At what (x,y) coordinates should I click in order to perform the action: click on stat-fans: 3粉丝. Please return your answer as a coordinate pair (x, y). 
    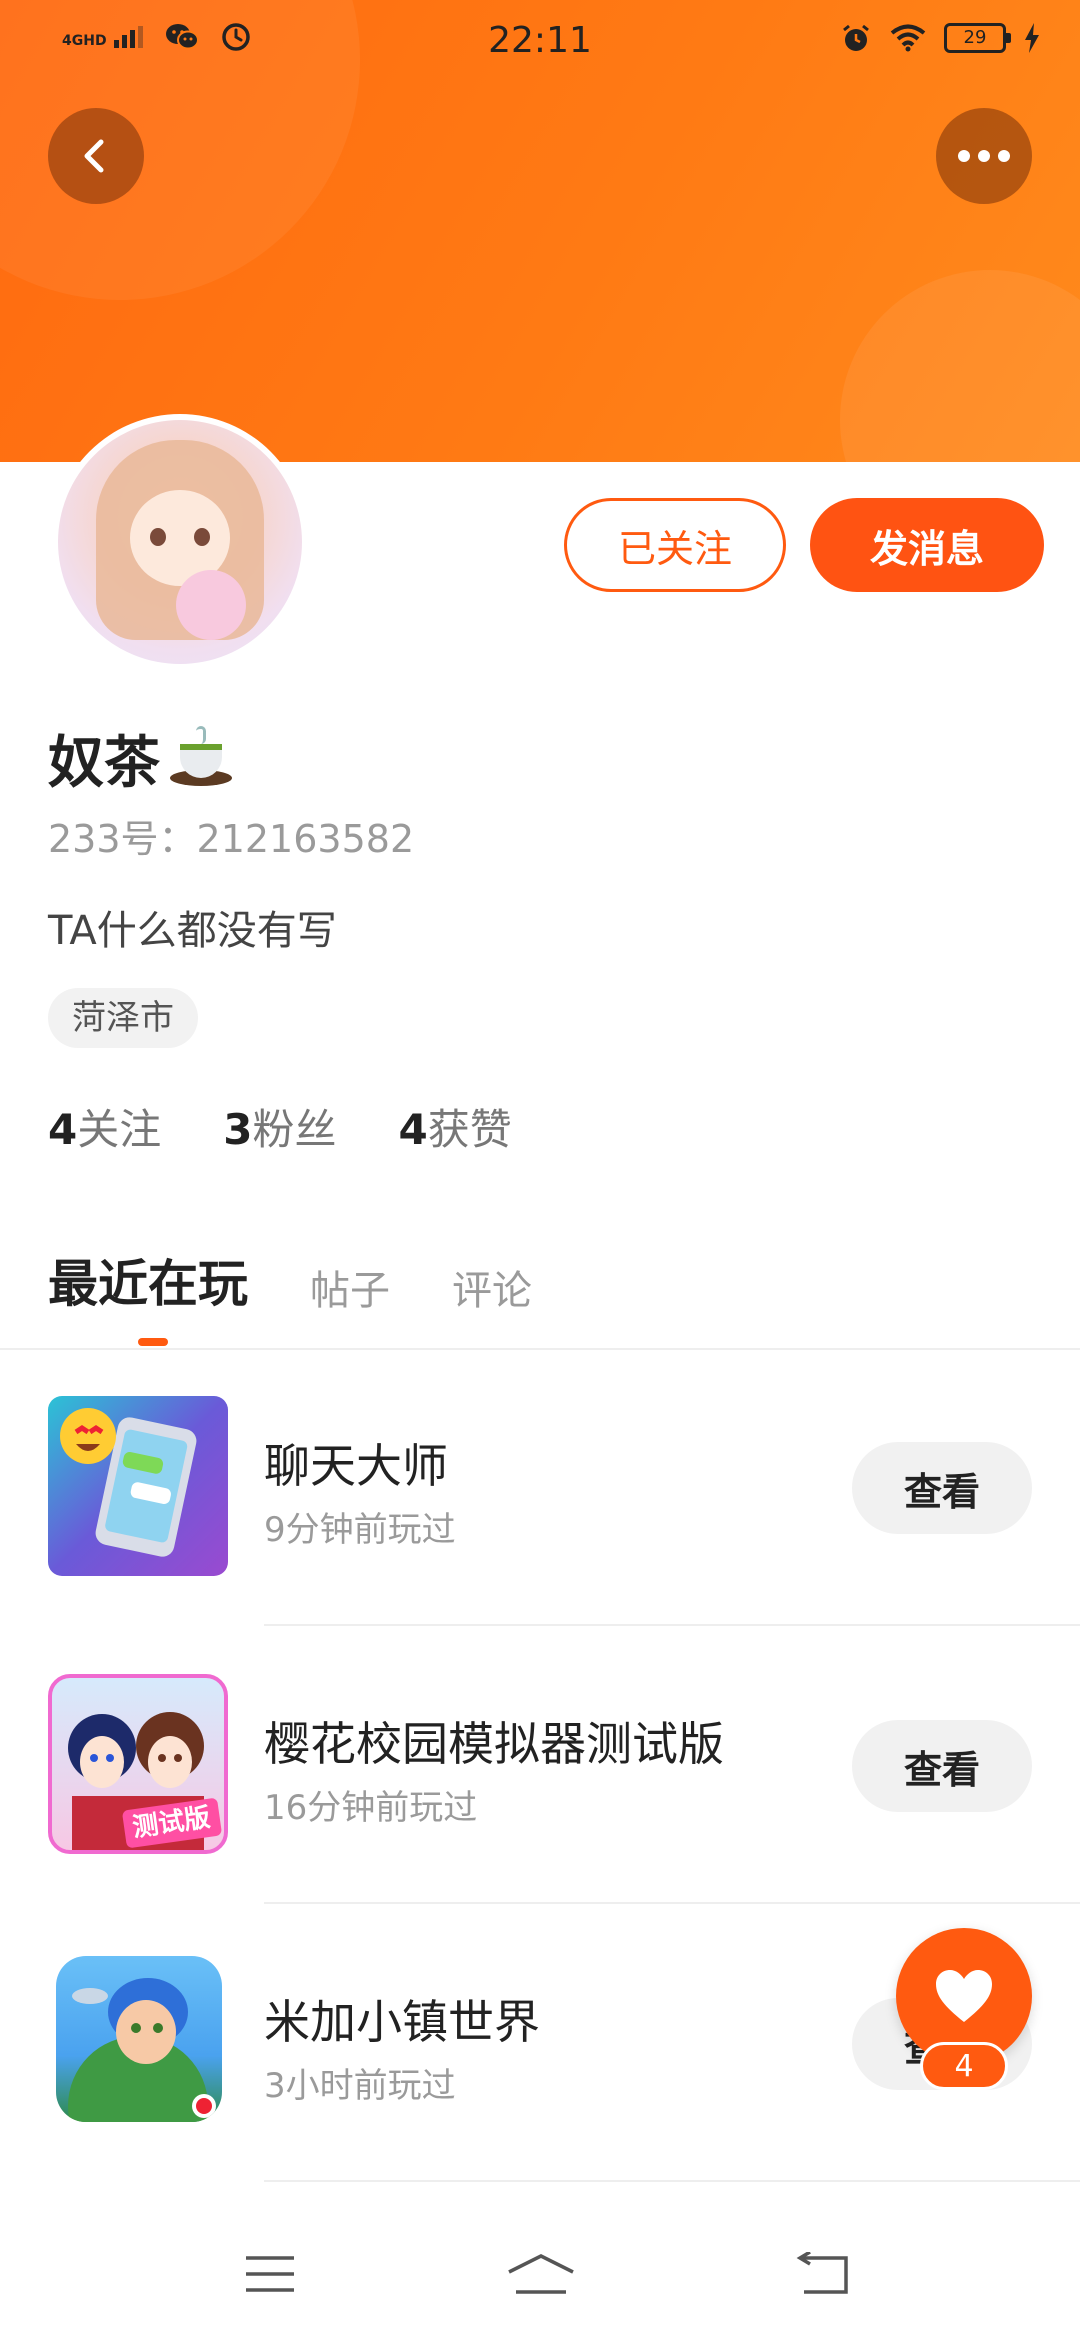
    Looking at the image, I should click on (279, 1126).